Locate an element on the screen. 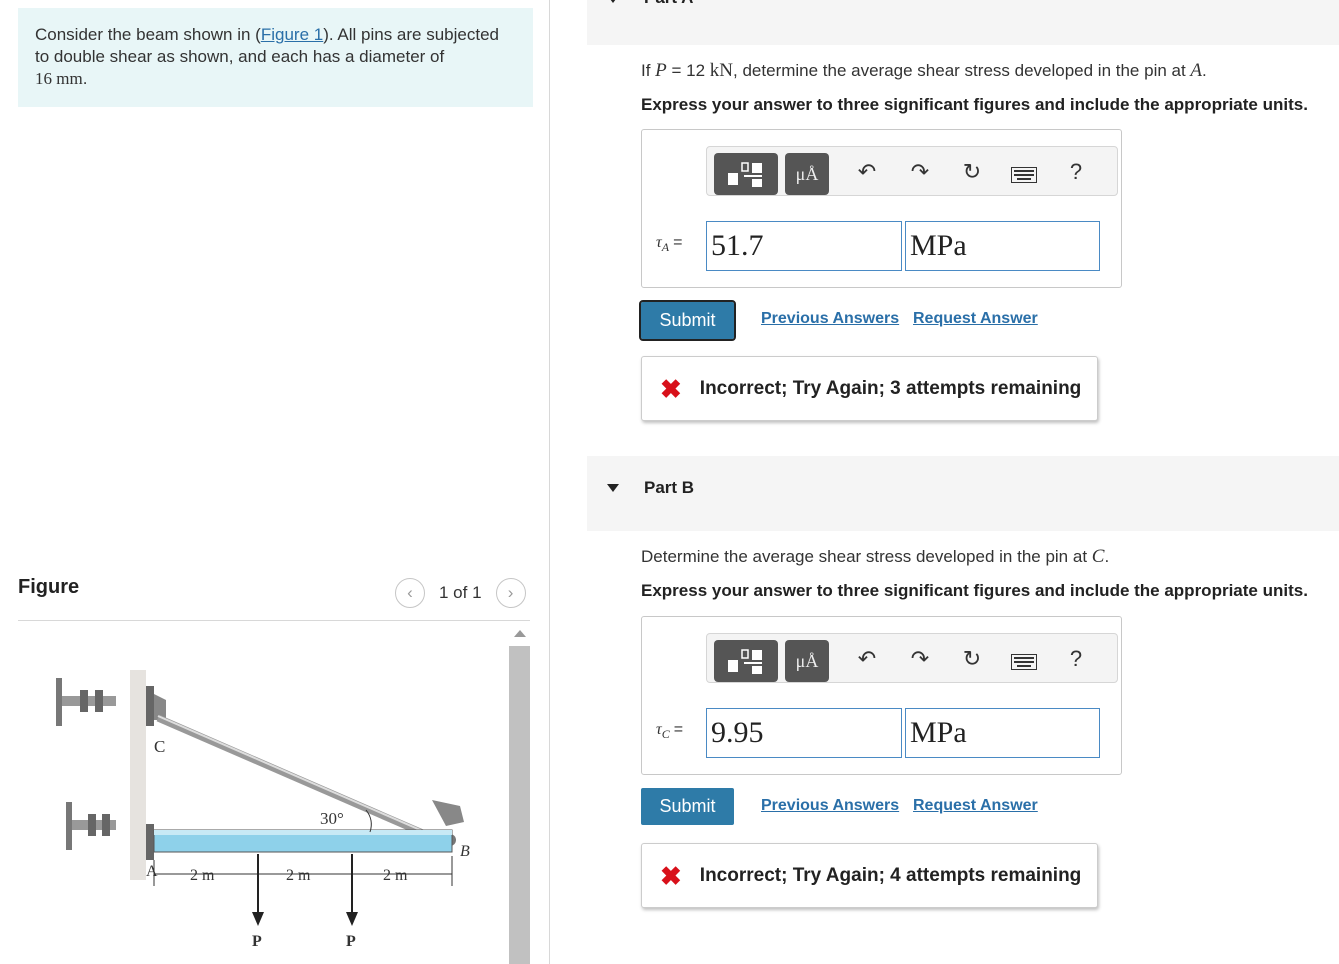  part-b-var-label: τC = is located at coordinates (669, 731).